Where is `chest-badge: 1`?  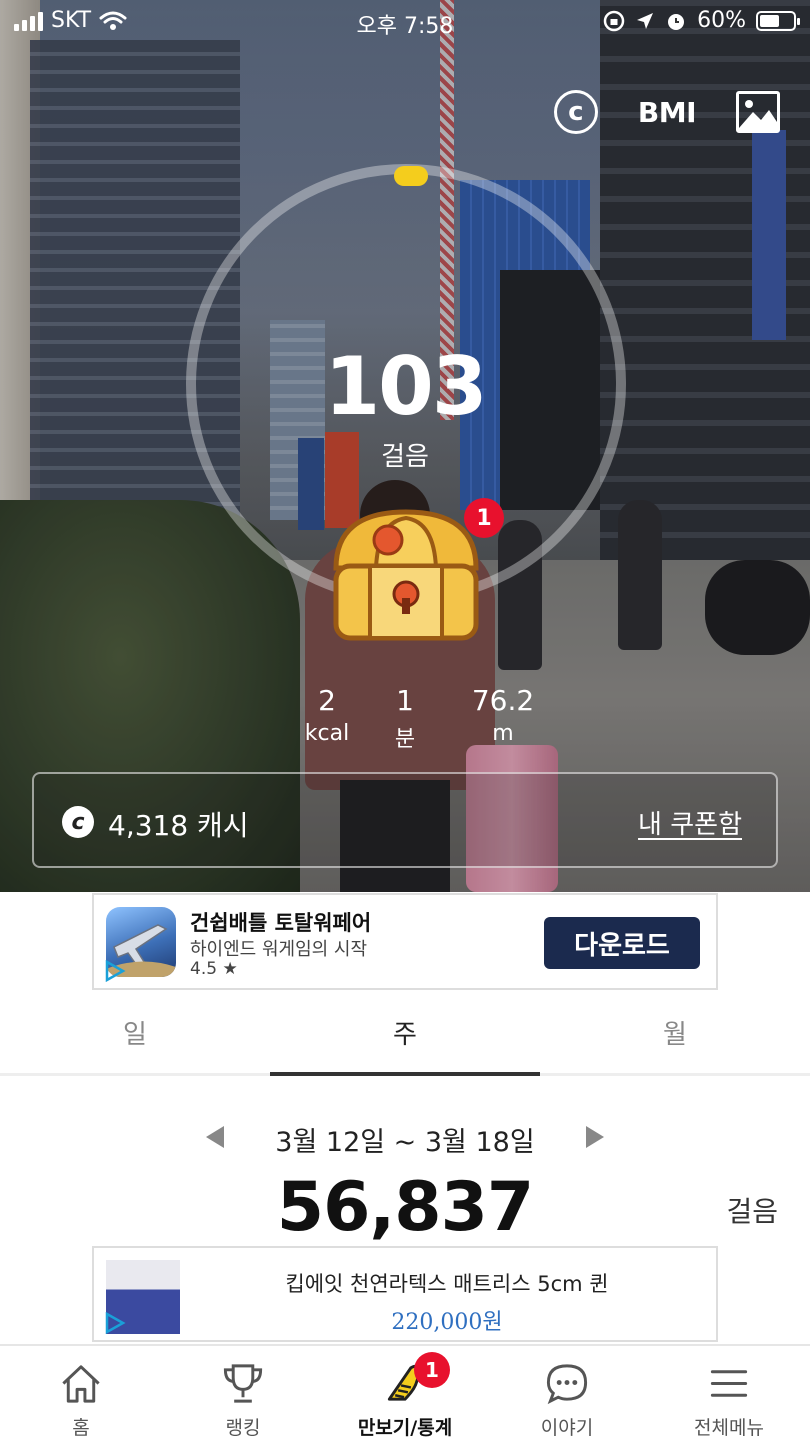
chest-badge: 1 is located at coordinates (484, 518).